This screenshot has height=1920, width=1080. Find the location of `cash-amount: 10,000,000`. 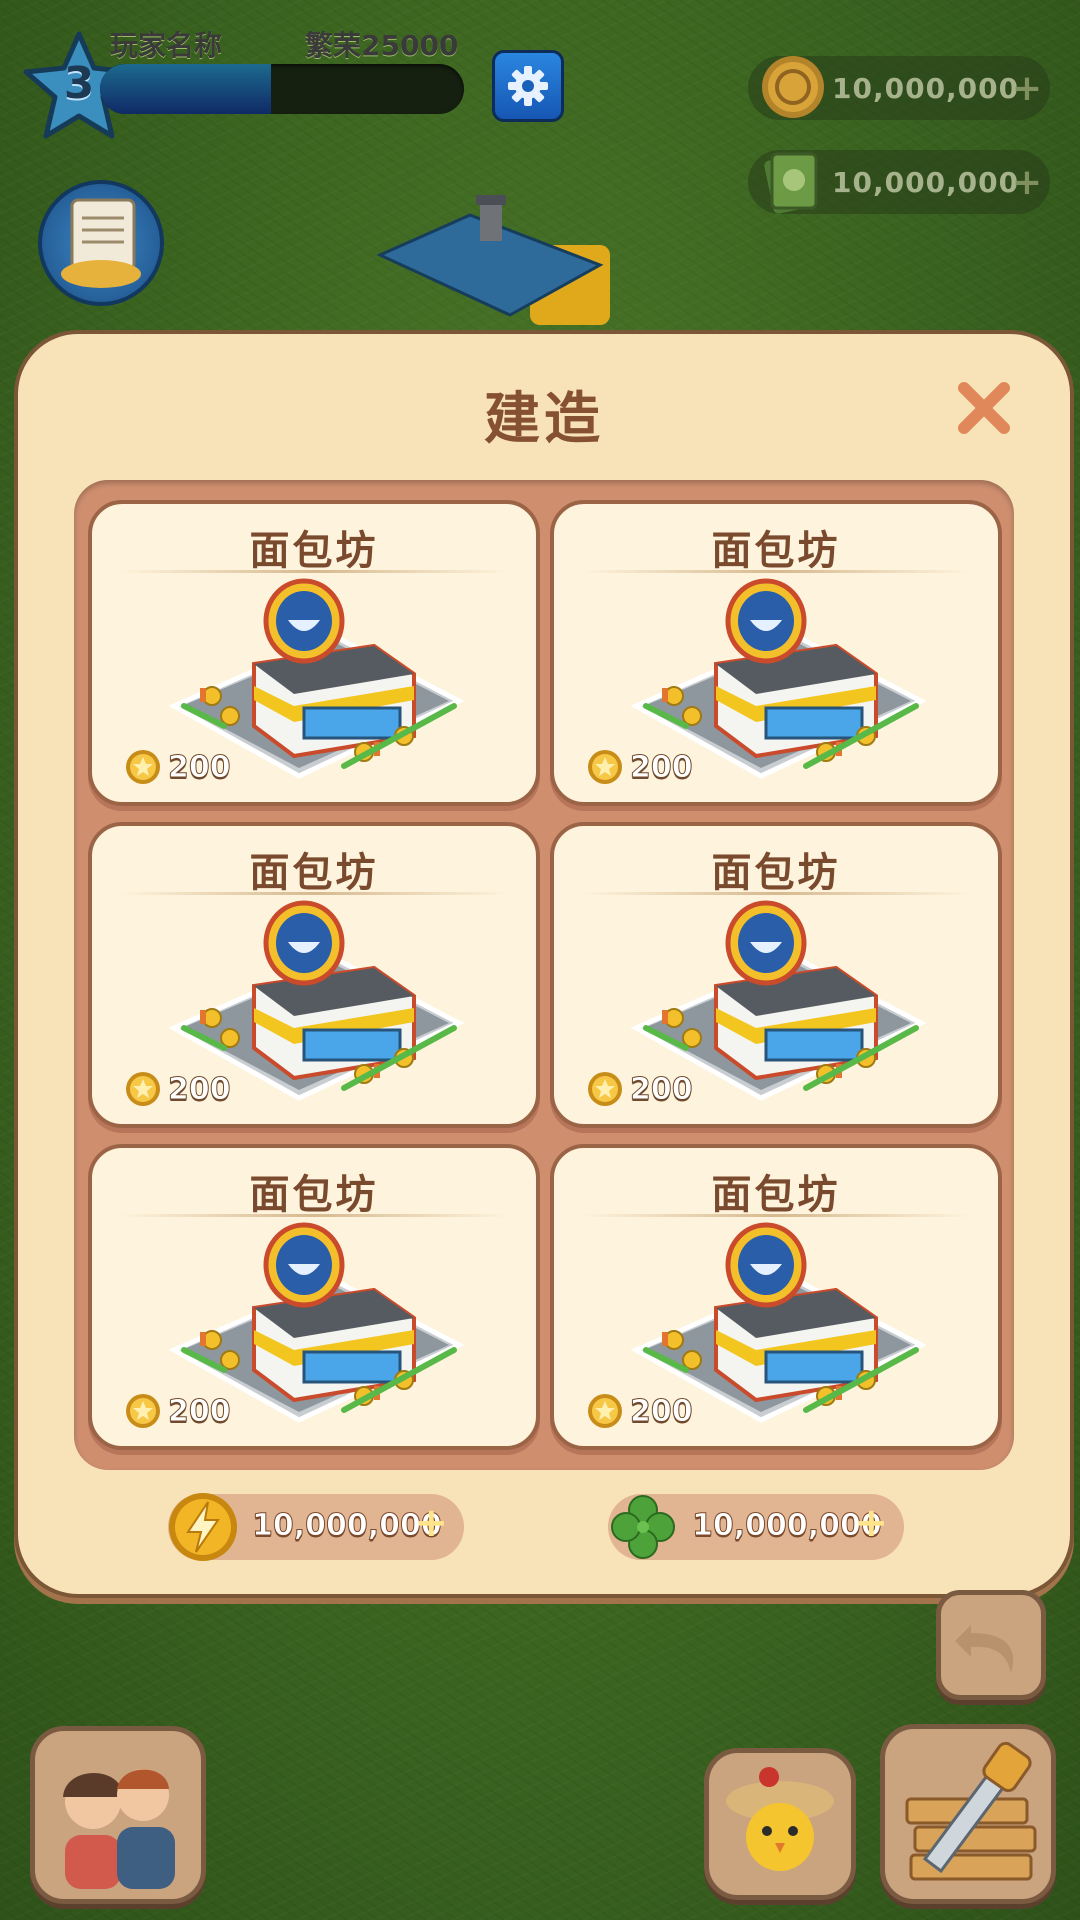

cash-amount: 10,000,000 is located at coordinates (926, 182).